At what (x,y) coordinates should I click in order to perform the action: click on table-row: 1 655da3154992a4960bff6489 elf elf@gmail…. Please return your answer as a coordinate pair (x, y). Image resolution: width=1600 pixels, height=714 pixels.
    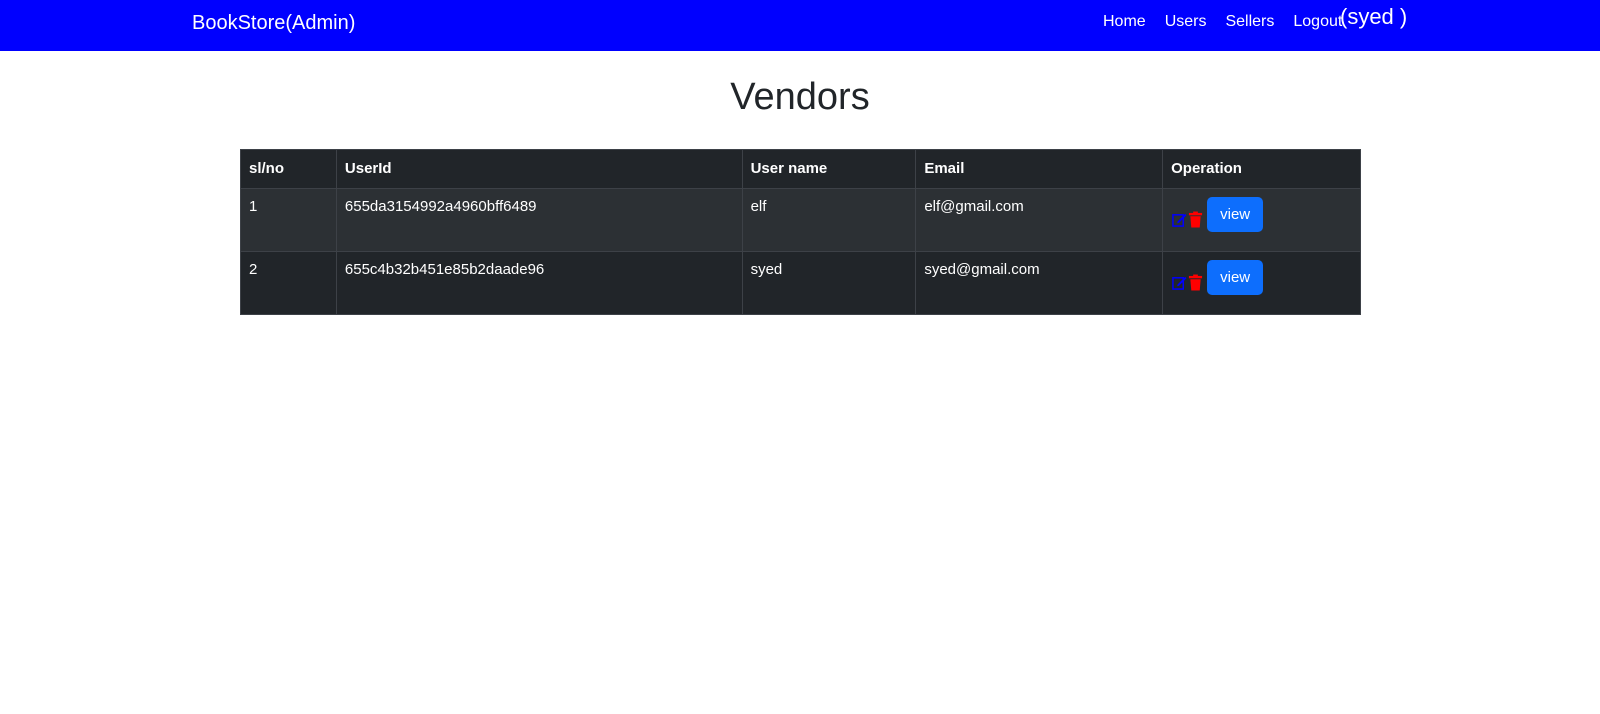
    Looking at the image, I should click on (800, 220).